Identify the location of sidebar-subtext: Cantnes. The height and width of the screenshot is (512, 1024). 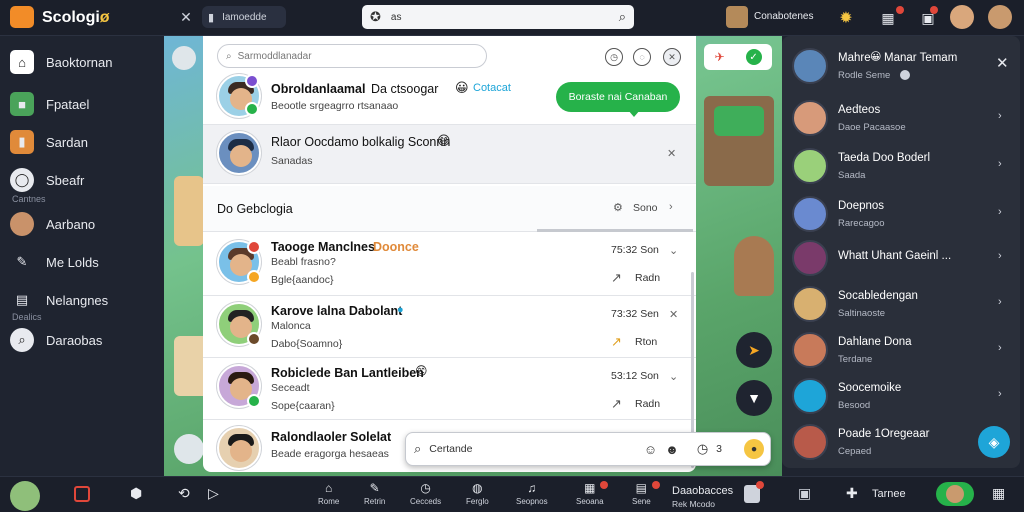
(29, 199).